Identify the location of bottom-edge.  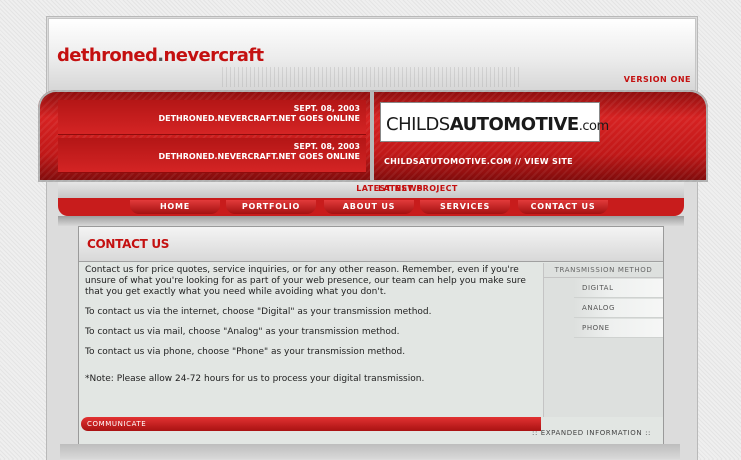
(370, 451).